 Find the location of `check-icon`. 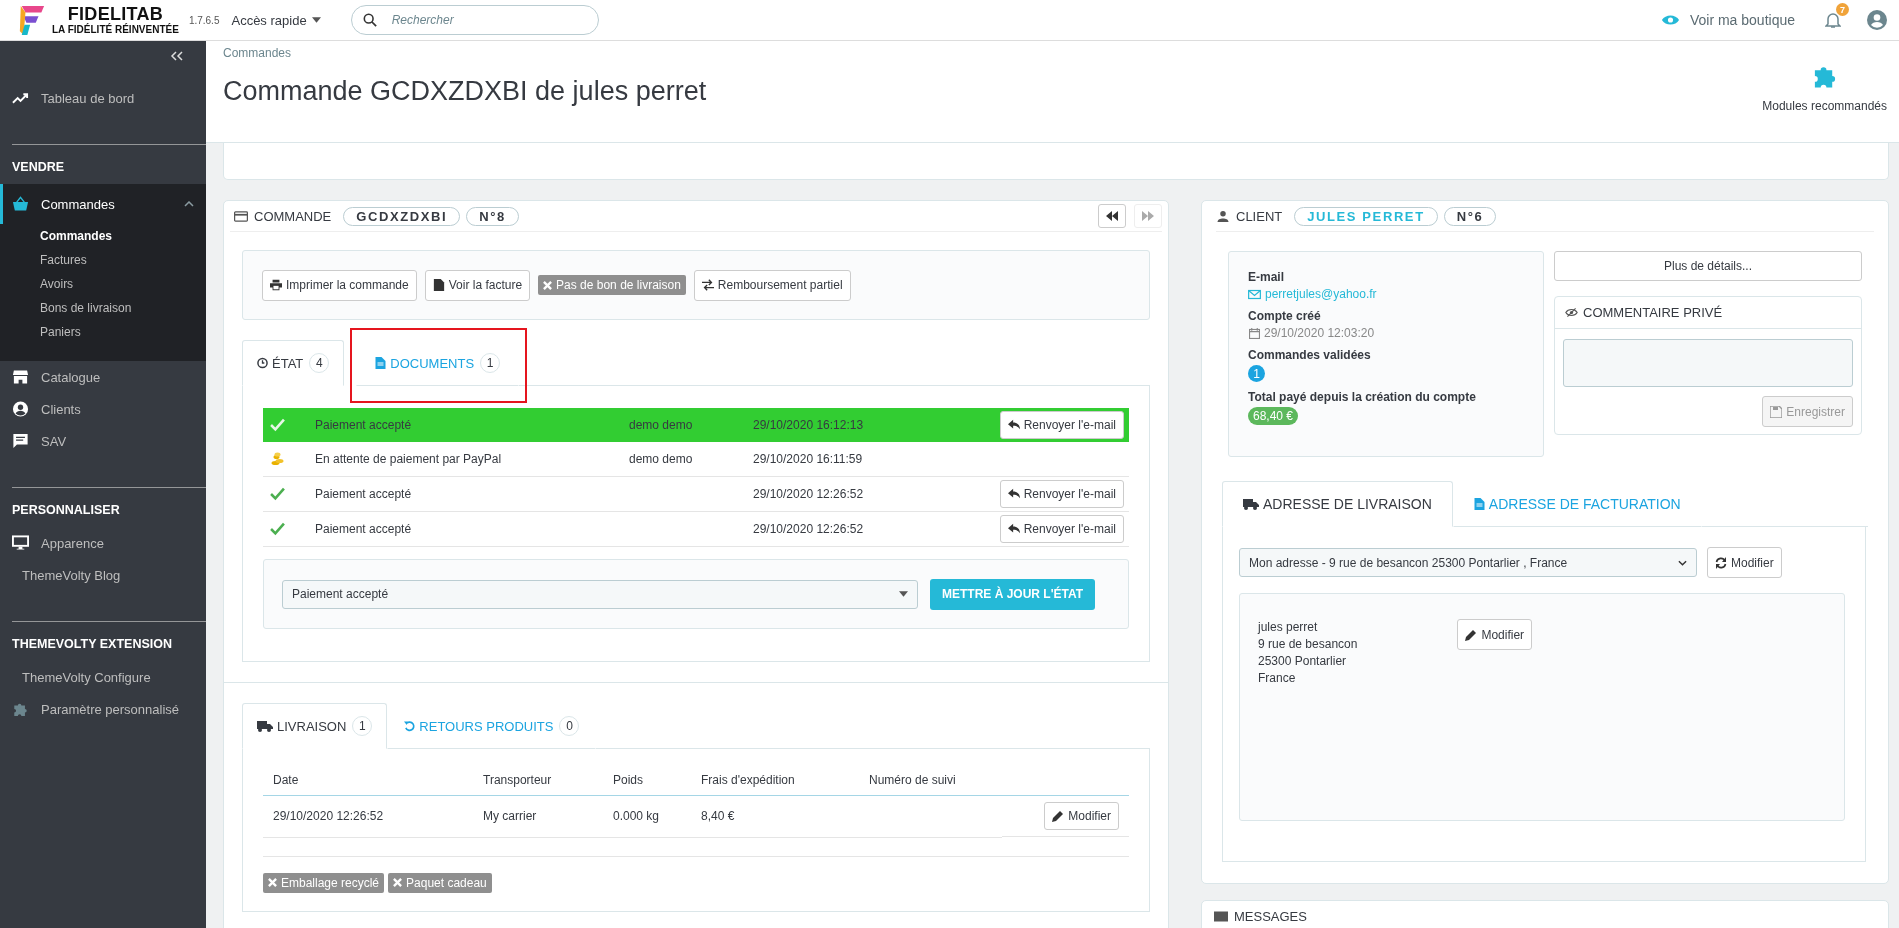

check-icon is located at coordinates (277, 529).